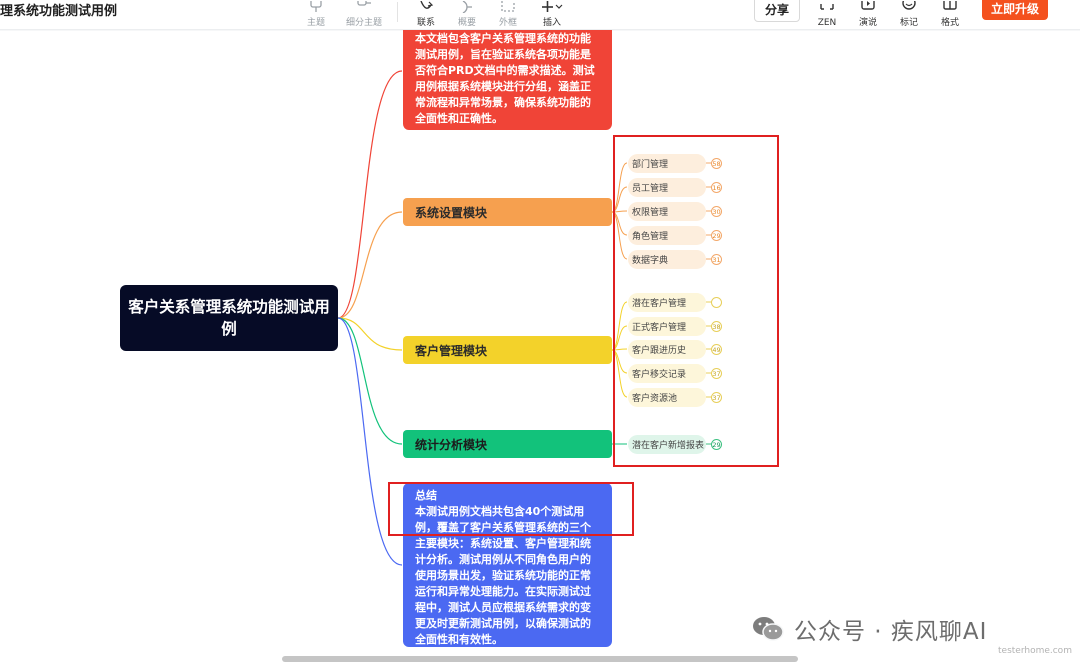 This screenshot has width=1080, height=672. I want to click on watermark: 公众号 · 疾风聊AI, so click(869, 629).